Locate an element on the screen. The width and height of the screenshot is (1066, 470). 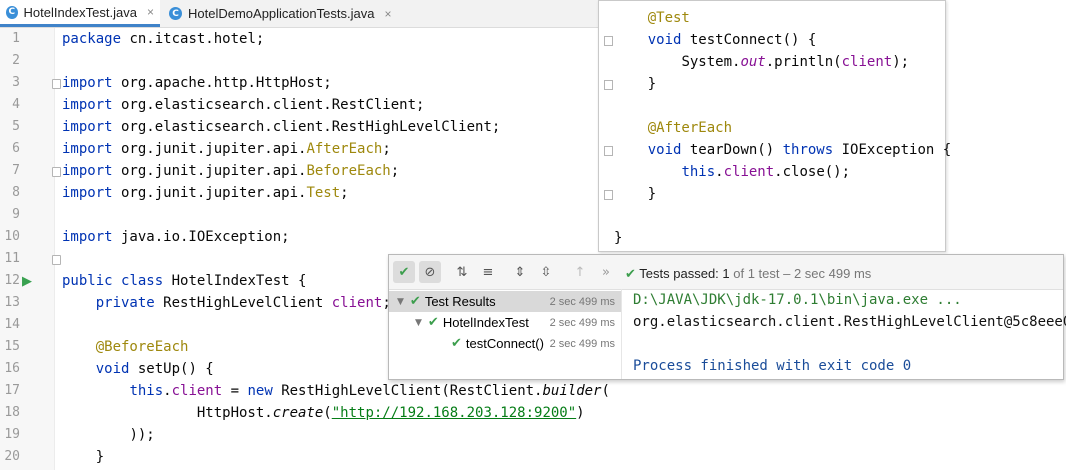
code-text: .close(); is located at coordinates (812, 172).